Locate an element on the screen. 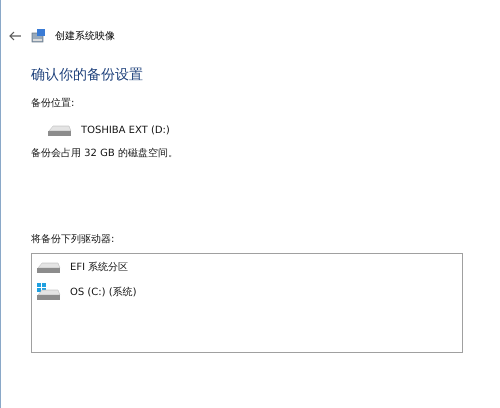 The height and width of the screenshot is (408, 500). page-heading: 确认你的备份设置 is located at coordinates (87, 75).